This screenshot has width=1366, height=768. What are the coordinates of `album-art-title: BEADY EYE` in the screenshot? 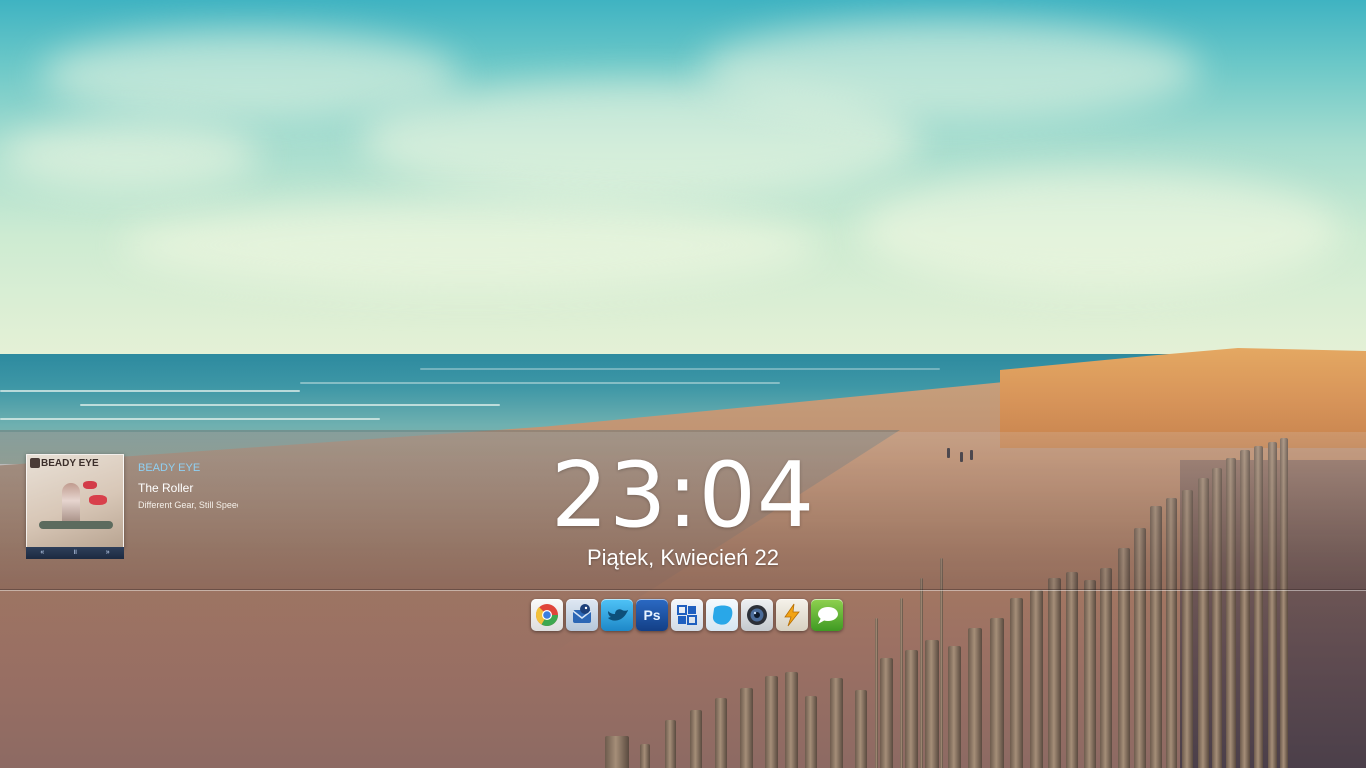 It's located at (70, 463).